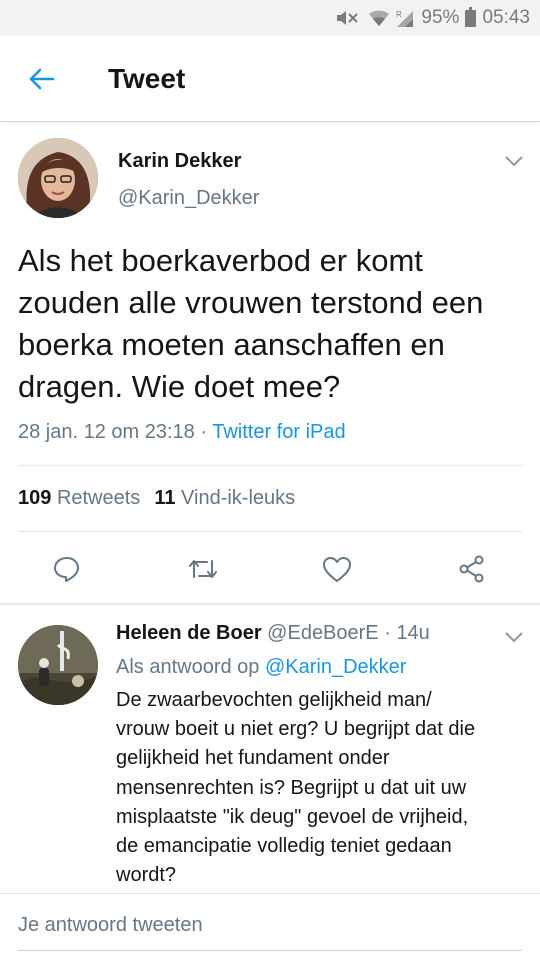 The width and height of the screenshot is (540, 960). I want to click on author-name: Karin Dekker, so click(179, 161).